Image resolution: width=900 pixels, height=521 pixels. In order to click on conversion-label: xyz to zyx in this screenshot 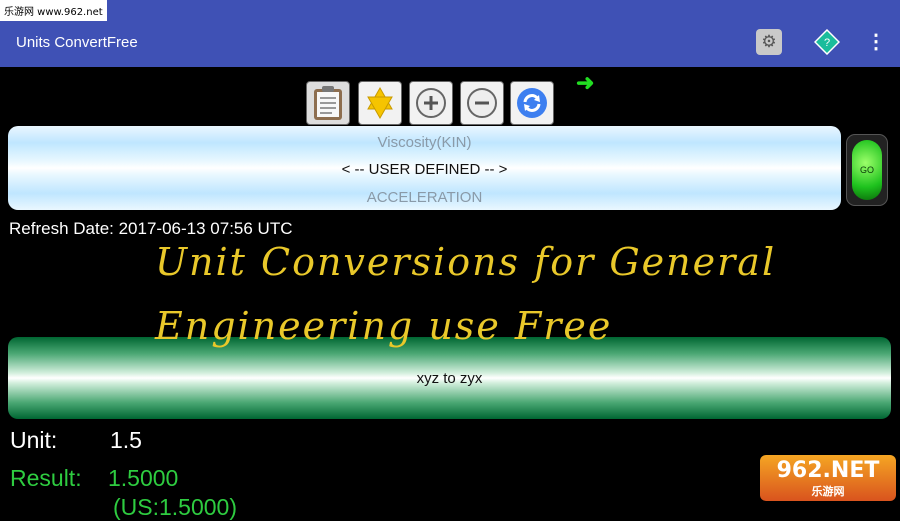, I will do `click(449, 378)`.